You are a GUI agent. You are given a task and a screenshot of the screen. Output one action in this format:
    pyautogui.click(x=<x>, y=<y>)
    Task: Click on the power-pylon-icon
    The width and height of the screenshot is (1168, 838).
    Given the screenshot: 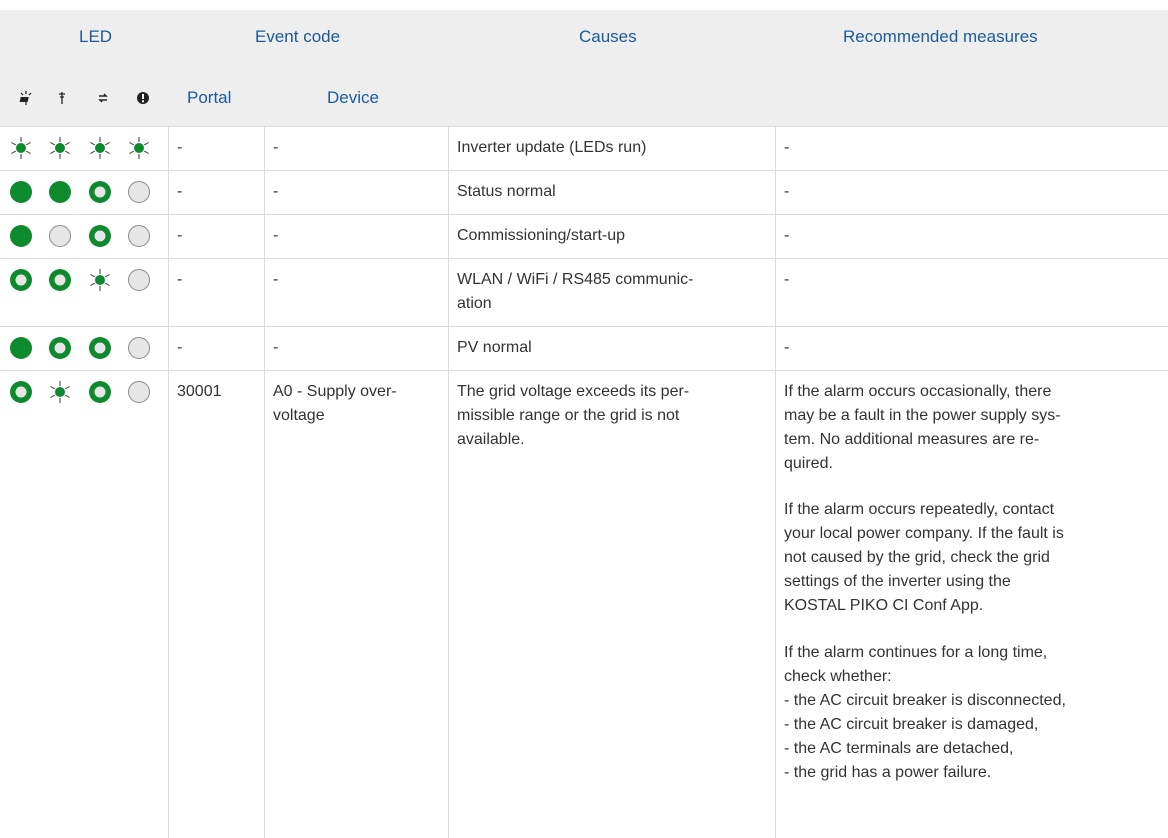 What is the action you would take?
    pyautogui.click(x=62, y=98)
    